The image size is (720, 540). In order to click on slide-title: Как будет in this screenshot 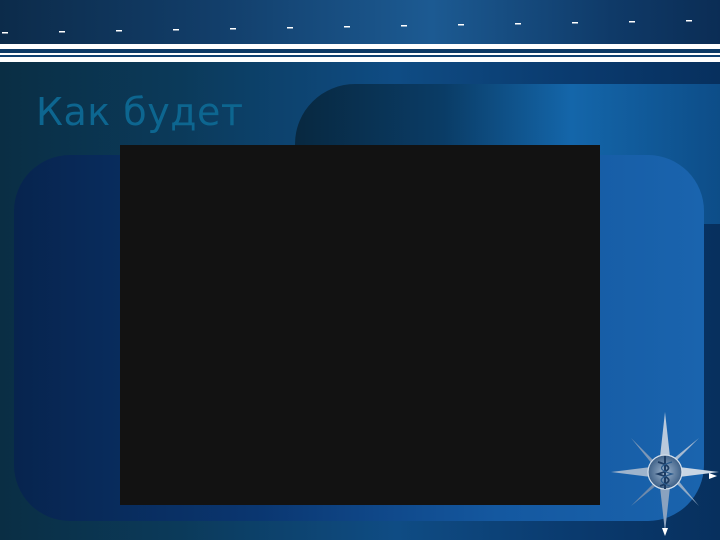, I will do `click(140, 112)`.